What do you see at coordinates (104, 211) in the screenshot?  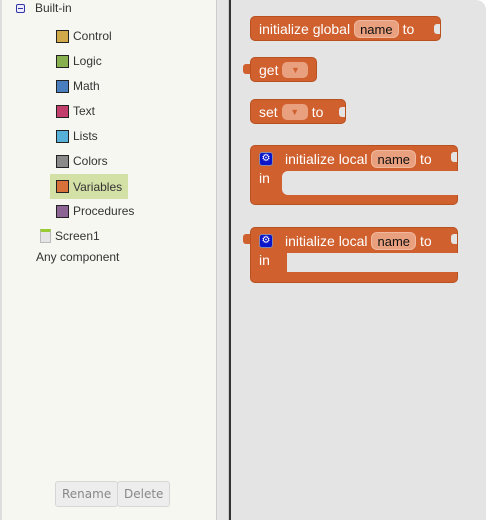 I see `category-label: Procedures` at bounding box center [104, 211].